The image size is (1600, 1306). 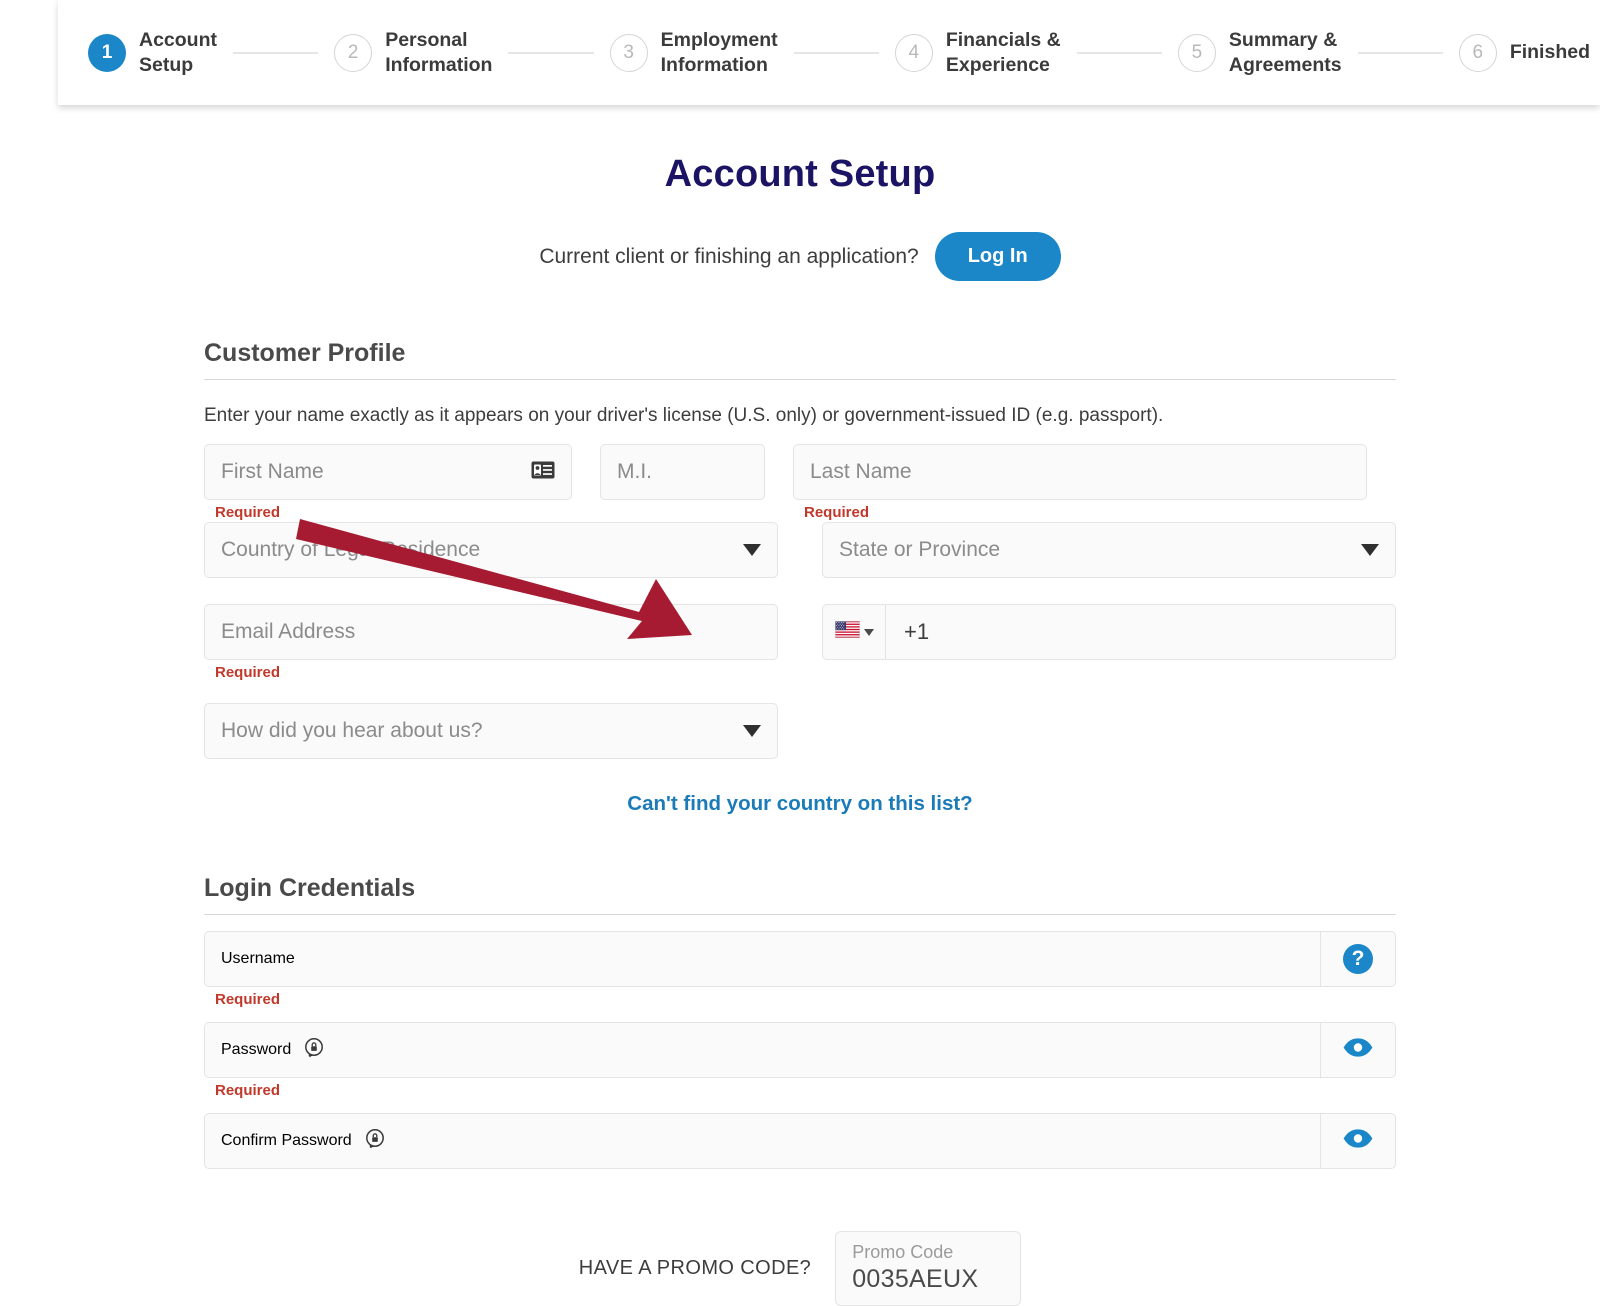 I want to click on step-1-number: 1, so click(x=107, y=52).